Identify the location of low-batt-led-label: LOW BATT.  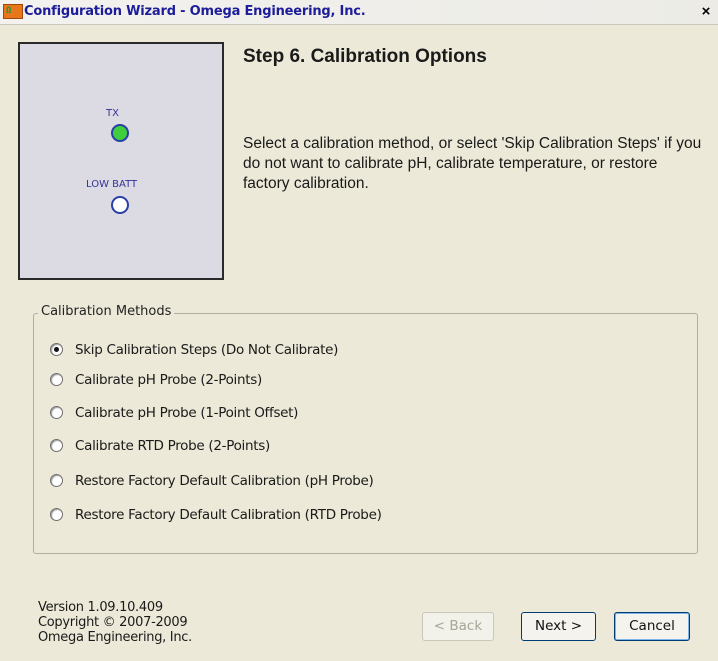
(112, 184).